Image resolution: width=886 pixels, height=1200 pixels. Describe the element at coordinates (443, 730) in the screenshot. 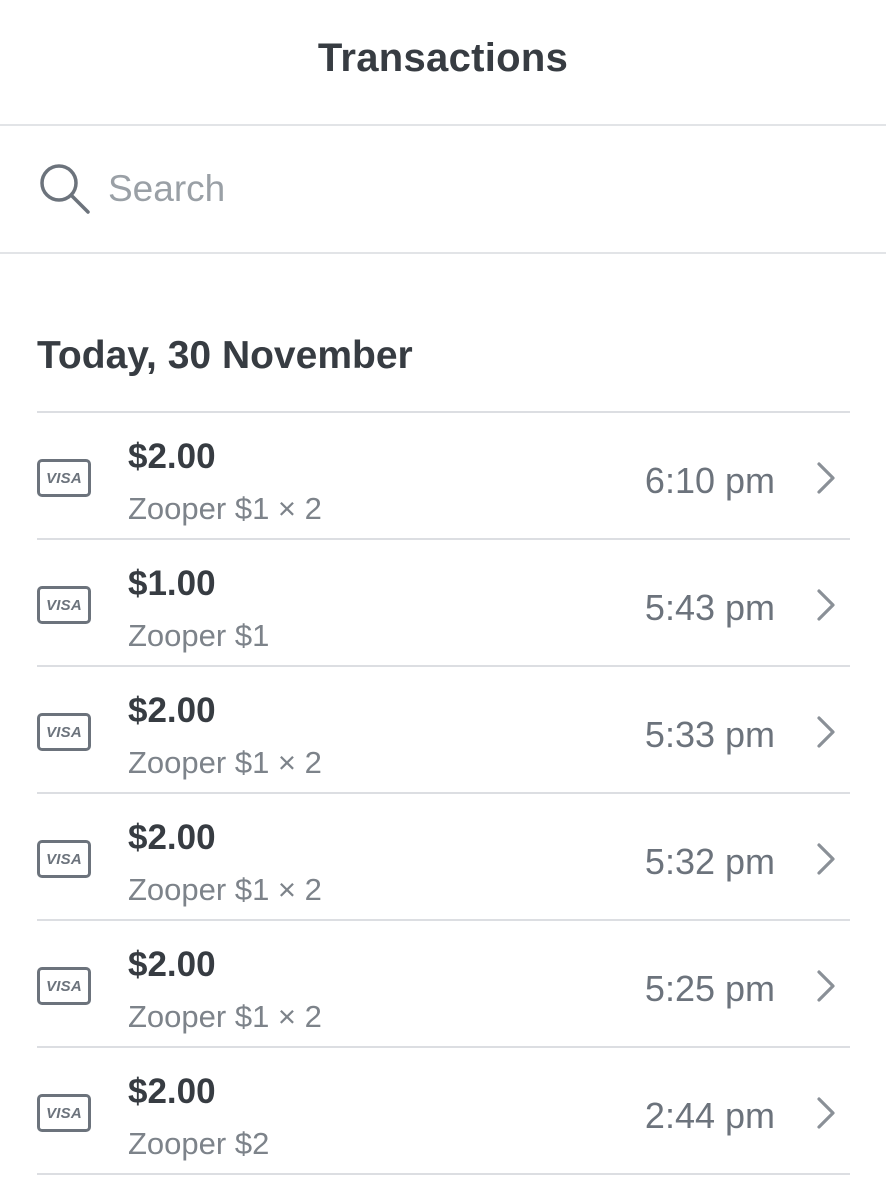

I see `transaction-row: VISA $2.00 Zooper $1 × 2 5:33 pm` at that location.